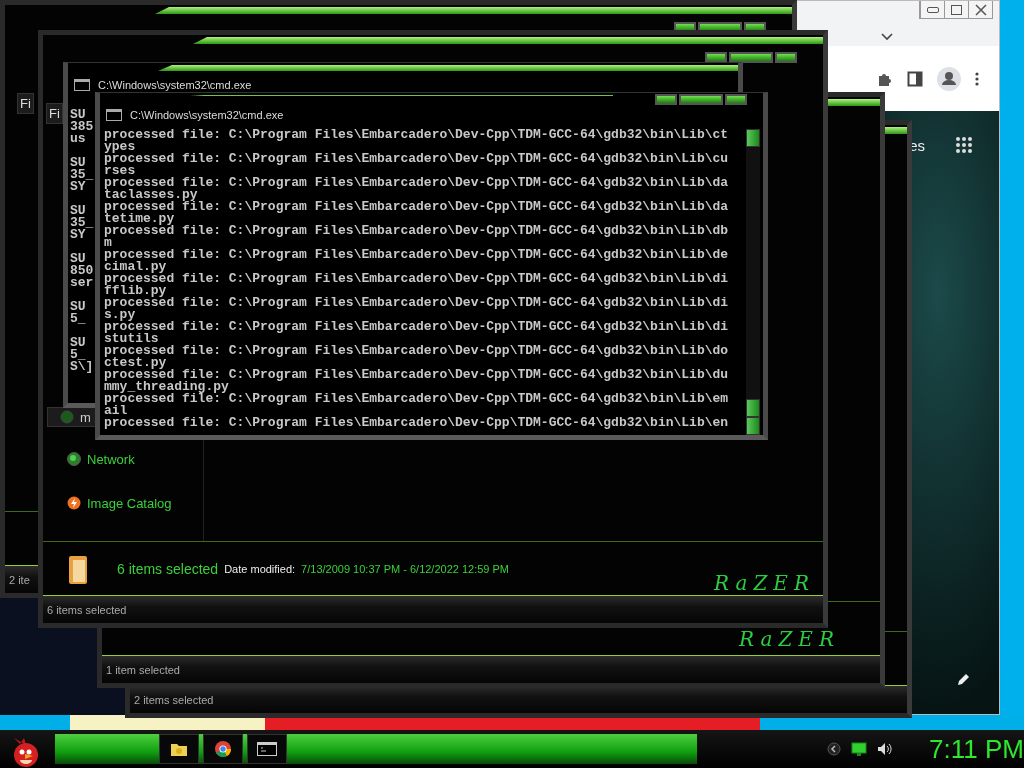 The height and width of the screenshot is (768, 1024). I want to click on menu-icon, so click(977, 78).